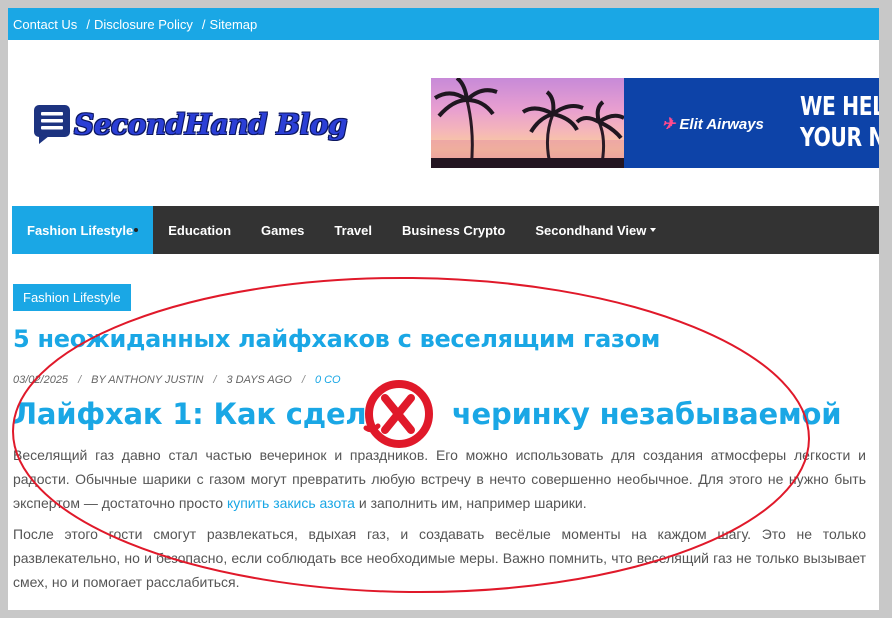 This screenshot has width=892, height=618. Describe the element at coordinates (72, 297) in the screenshot. I see `category-badge: Fashion Lifestyle` at that location.